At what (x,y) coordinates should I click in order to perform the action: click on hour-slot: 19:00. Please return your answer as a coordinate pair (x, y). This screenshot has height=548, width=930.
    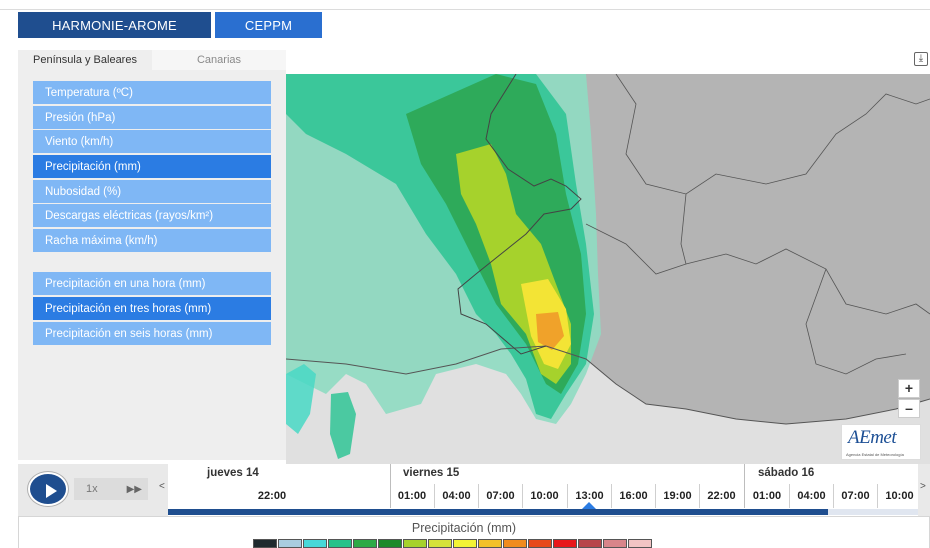
    Looking at the image, I should click on (677, 496).